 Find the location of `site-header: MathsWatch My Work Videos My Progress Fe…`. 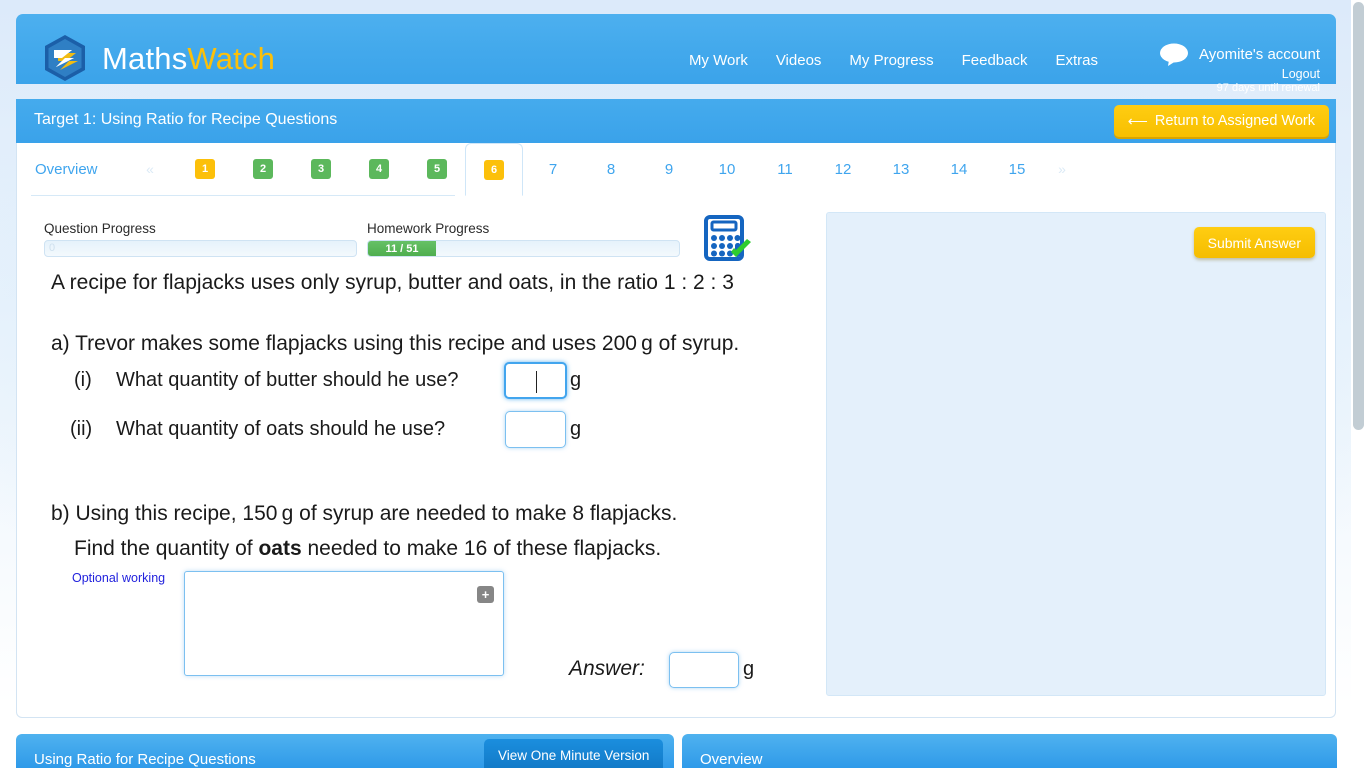

site-header: MathsWatch My Work Videos My Progress Fe… is located at coordinates (676, 54).